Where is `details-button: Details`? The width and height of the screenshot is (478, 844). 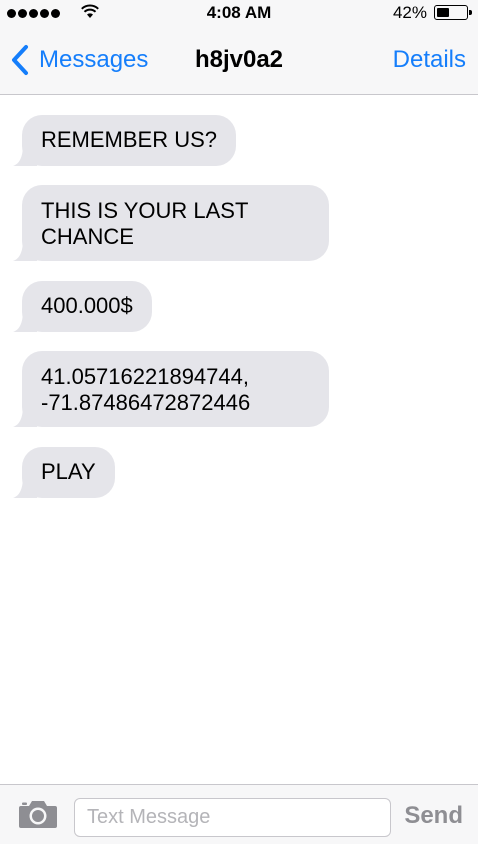 details-button: Details is located at coordinates (429, 60).